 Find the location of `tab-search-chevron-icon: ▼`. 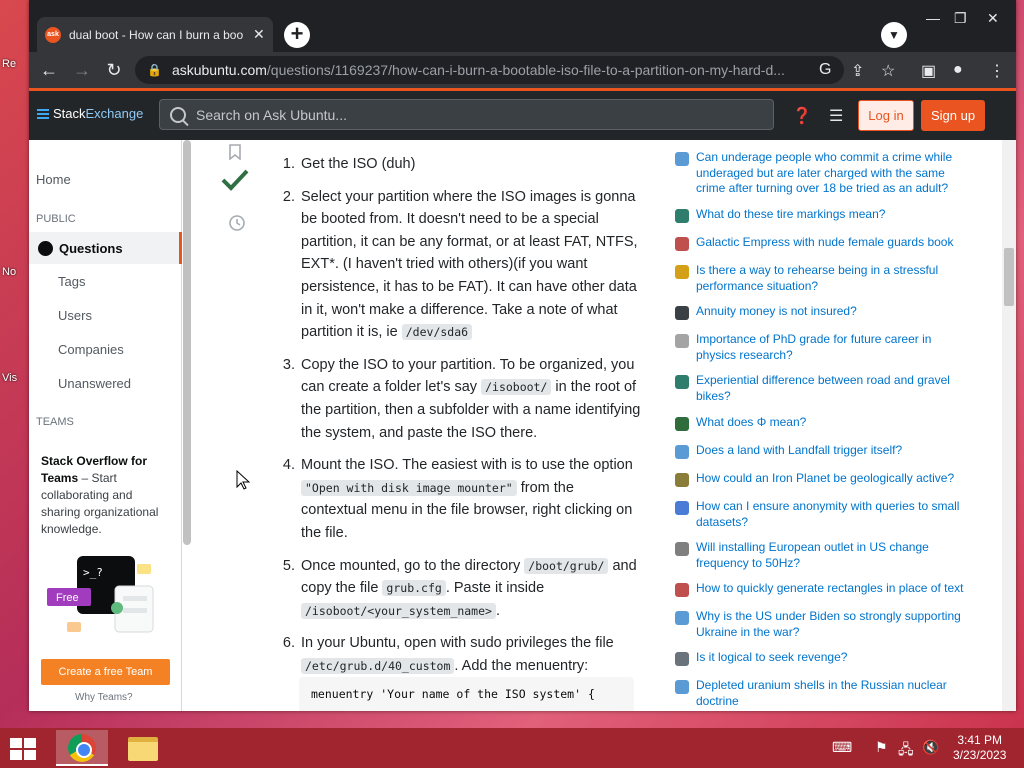

tab-search-chevron-icon: ▼ is located at coordinates (894, 35).